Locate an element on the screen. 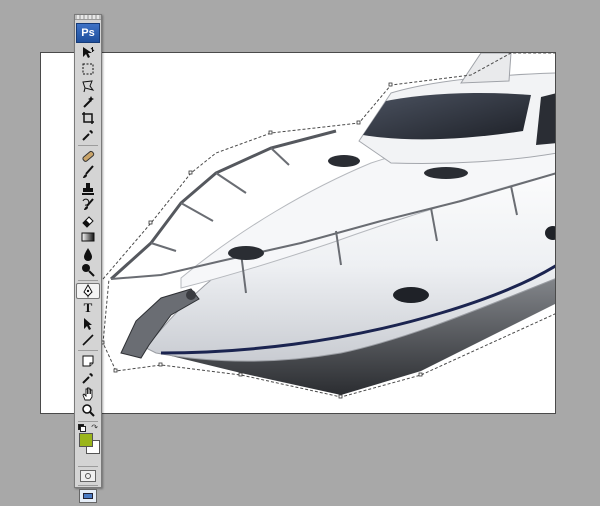 The width and height of the screenshot is (600, 506). move-tool is located at coordinates (88, 53).